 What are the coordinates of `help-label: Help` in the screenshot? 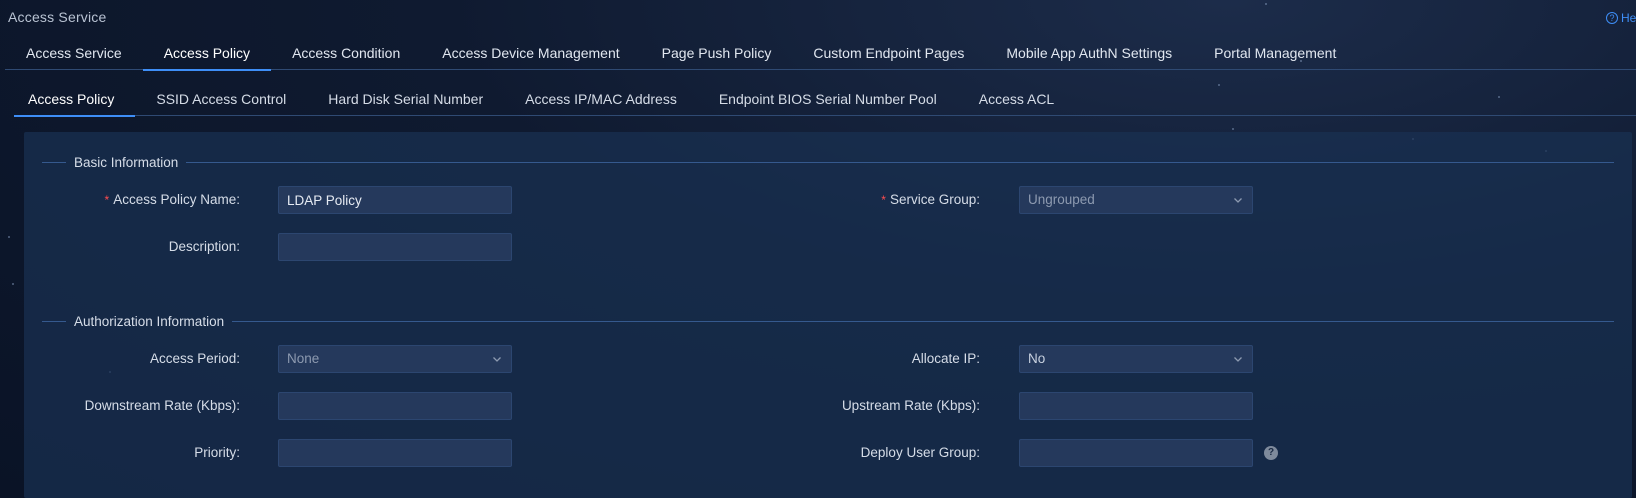 It's located at (1628, 18).